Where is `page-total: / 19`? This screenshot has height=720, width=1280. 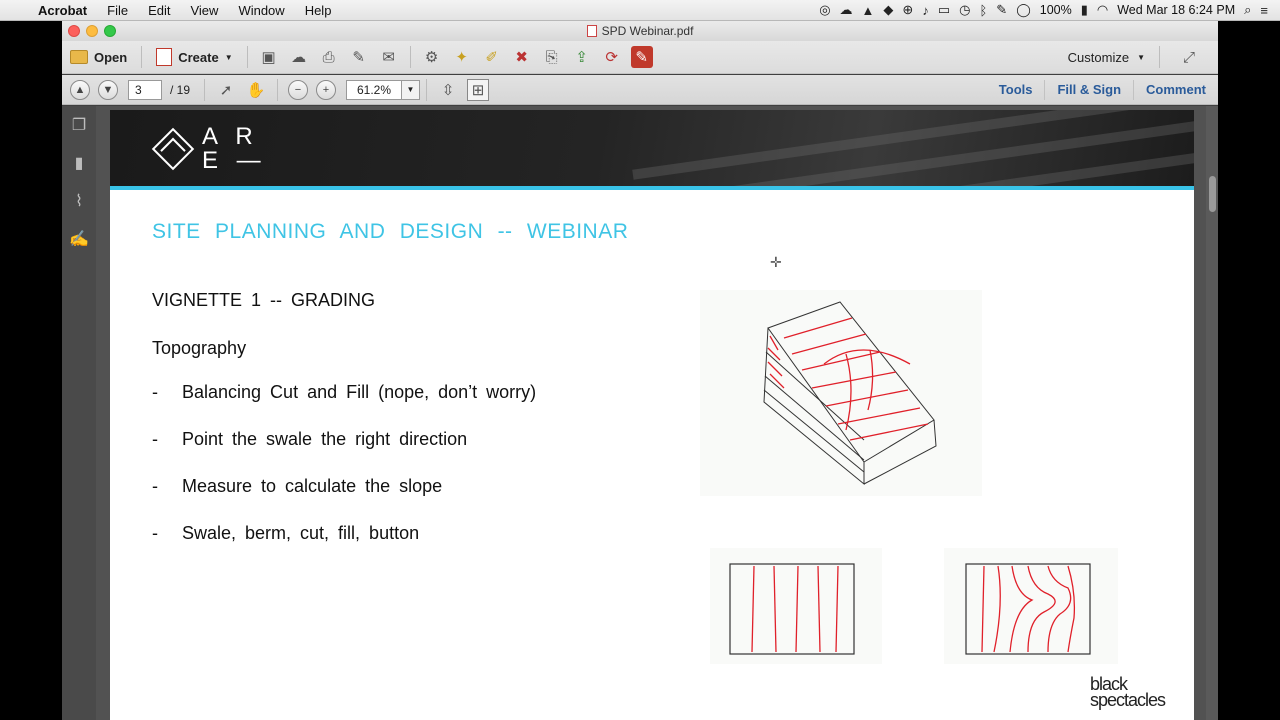
page-total: / 19 is located at coordinates (180, 89).